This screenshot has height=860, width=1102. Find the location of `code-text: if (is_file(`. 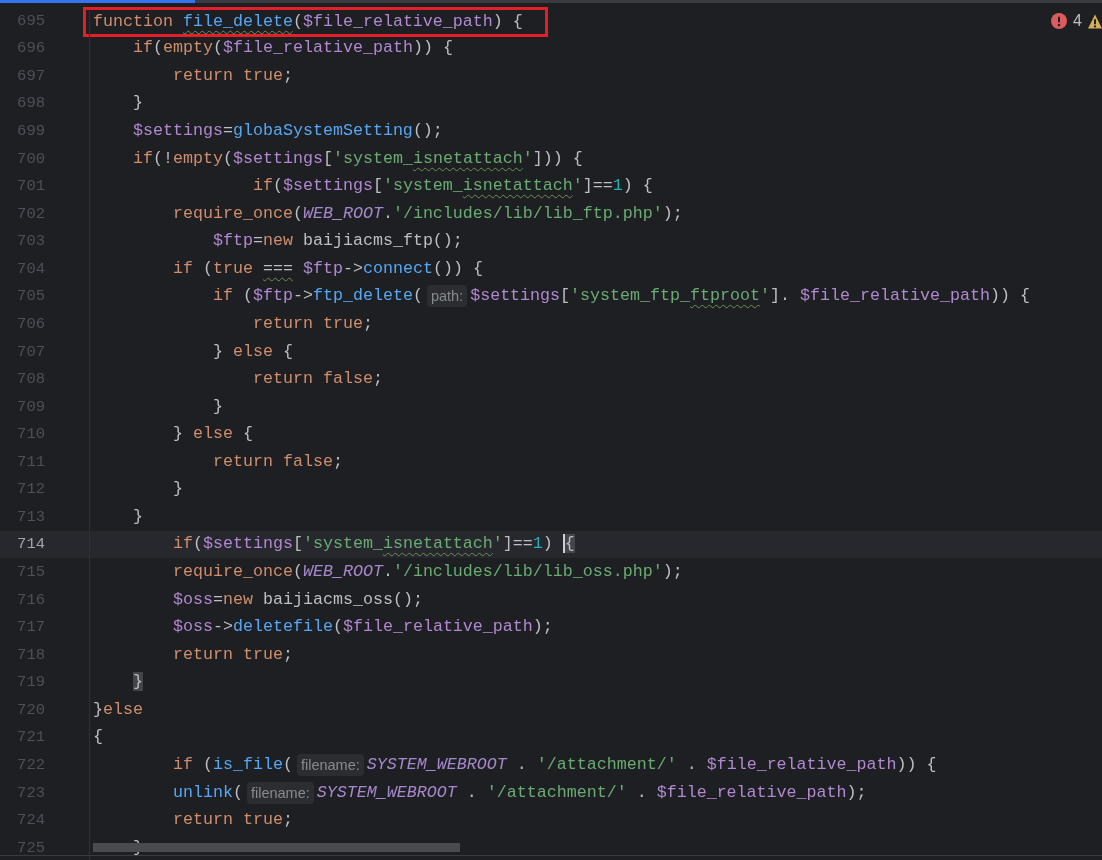

code-text: if (is_file( is located at coordinates (232, 764).